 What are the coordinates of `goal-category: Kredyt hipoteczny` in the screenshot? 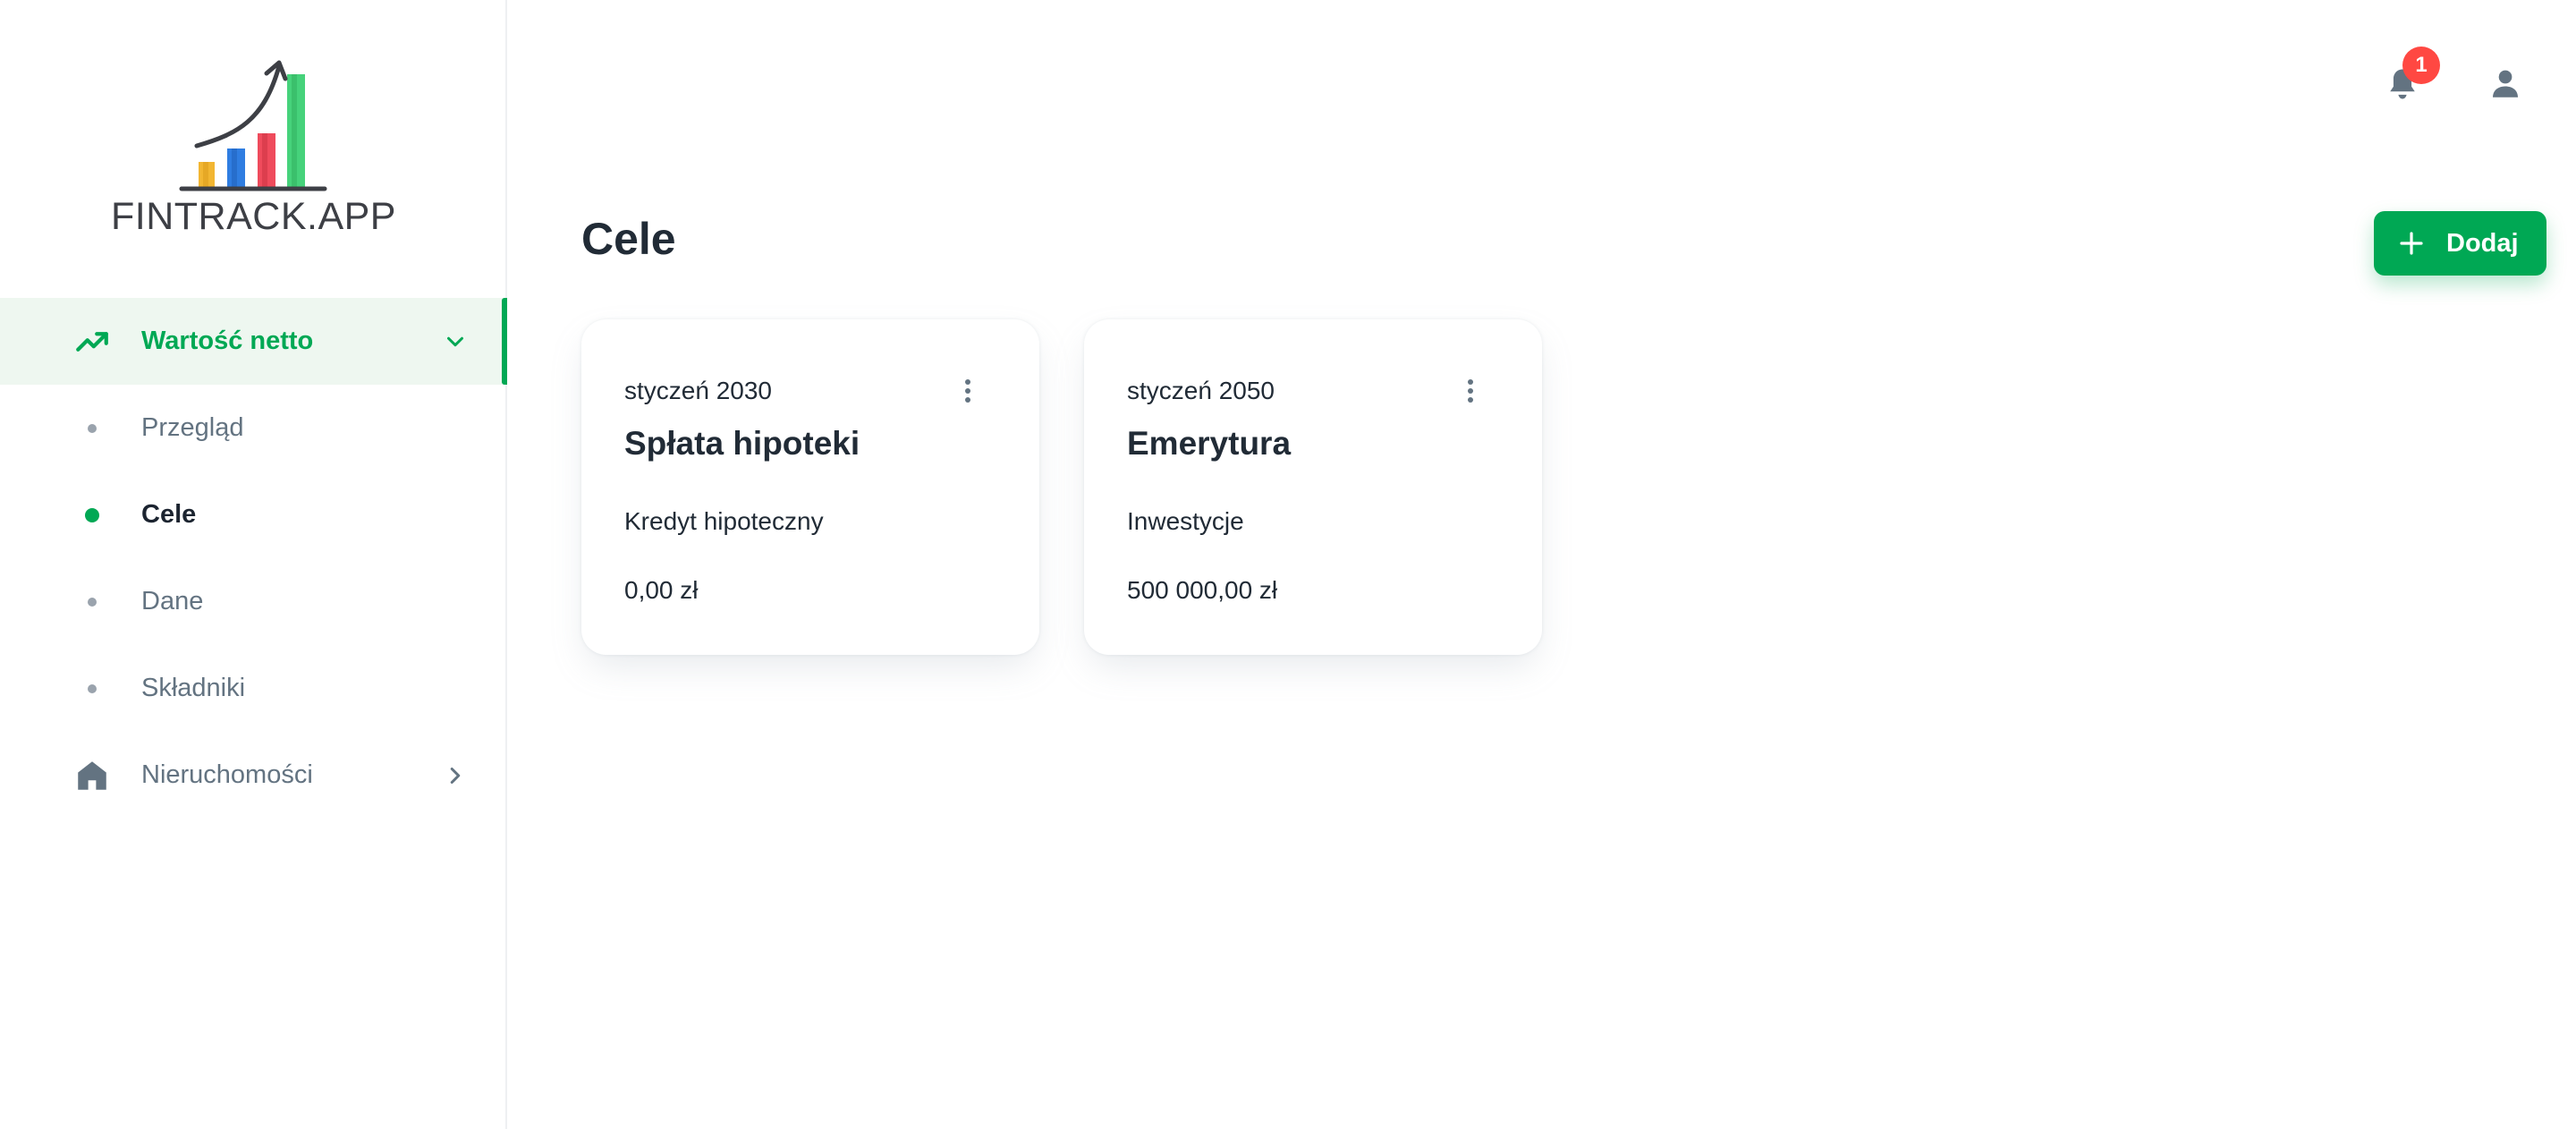 It's located at (724, 521).